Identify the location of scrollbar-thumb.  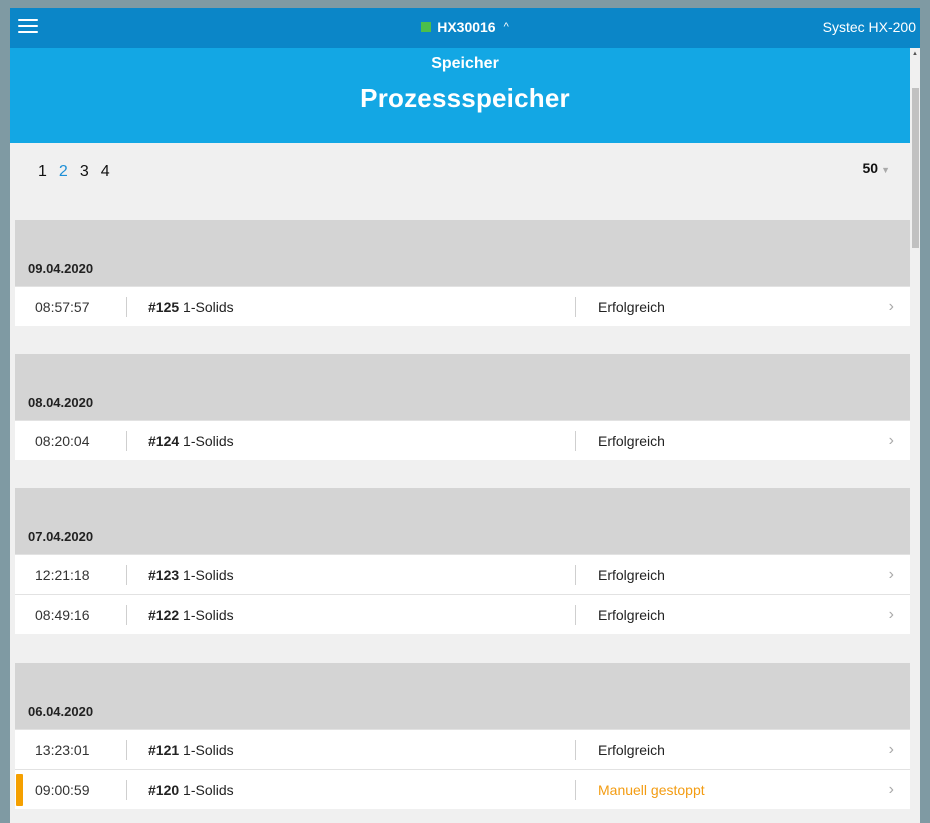
(915, 168).